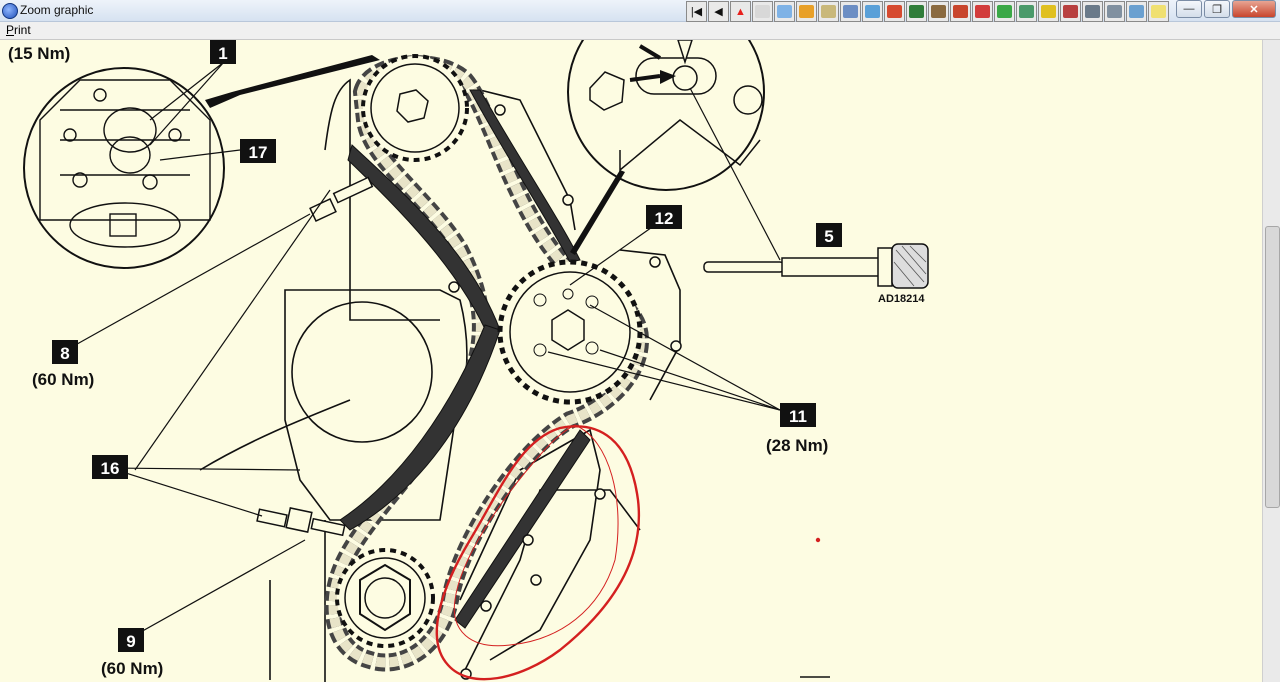 This screenshot has width=1280, height=682. Describe the element at coordinates (640, 31) in the screenshot. I see `menu-bar: Print` at that location.